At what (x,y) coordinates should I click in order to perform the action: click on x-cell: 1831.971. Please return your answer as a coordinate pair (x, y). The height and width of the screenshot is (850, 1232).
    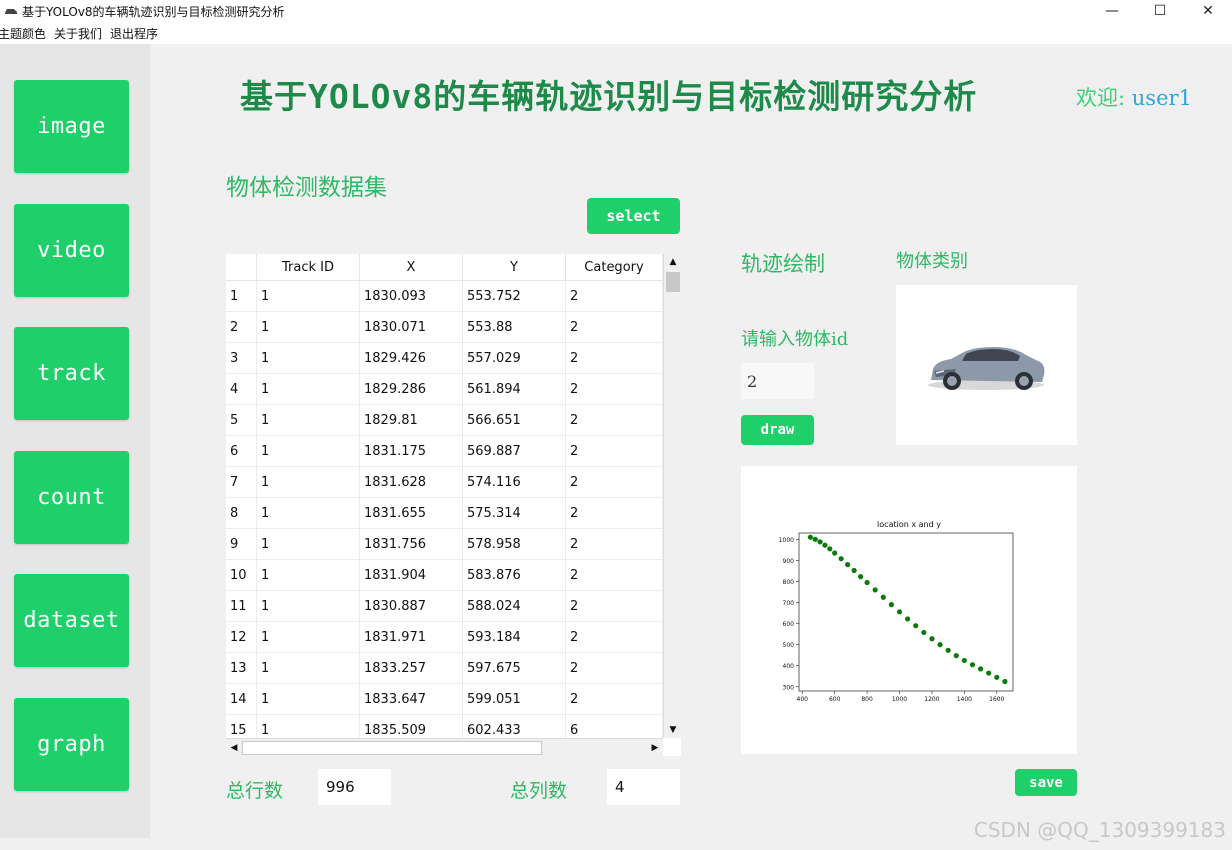
    Looking at the image, I should click on (411, 637).